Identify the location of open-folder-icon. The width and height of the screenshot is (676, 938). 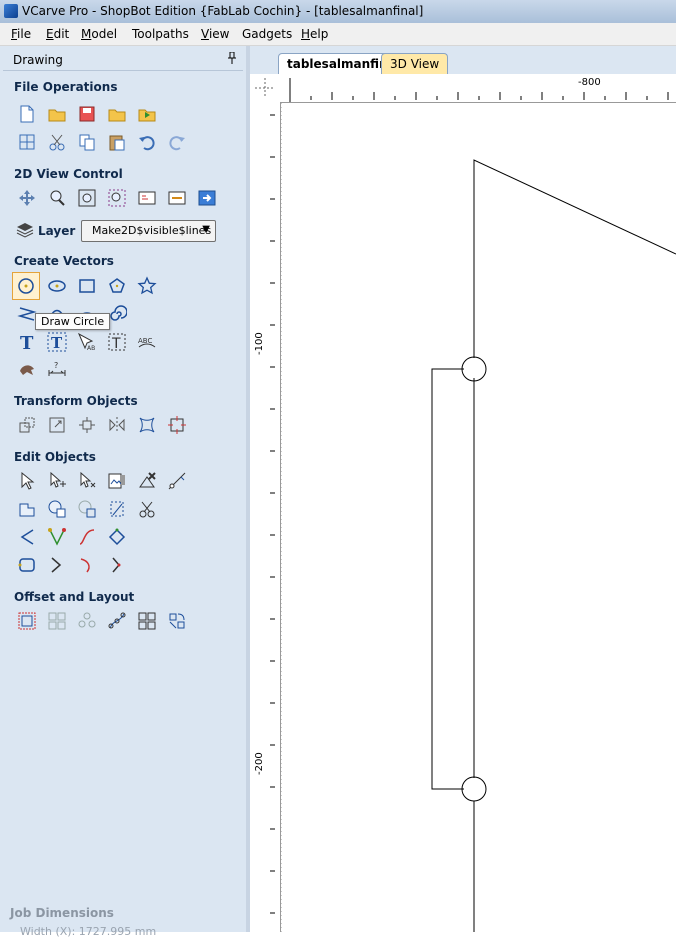
(117, 114).